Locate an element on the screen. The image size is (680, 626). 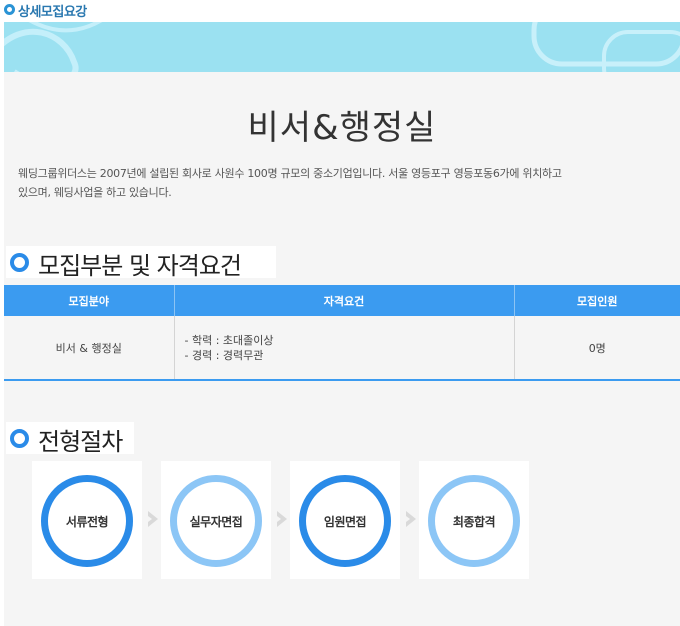
page-title: 상세모집요강 is located at coordinates (52, 12).